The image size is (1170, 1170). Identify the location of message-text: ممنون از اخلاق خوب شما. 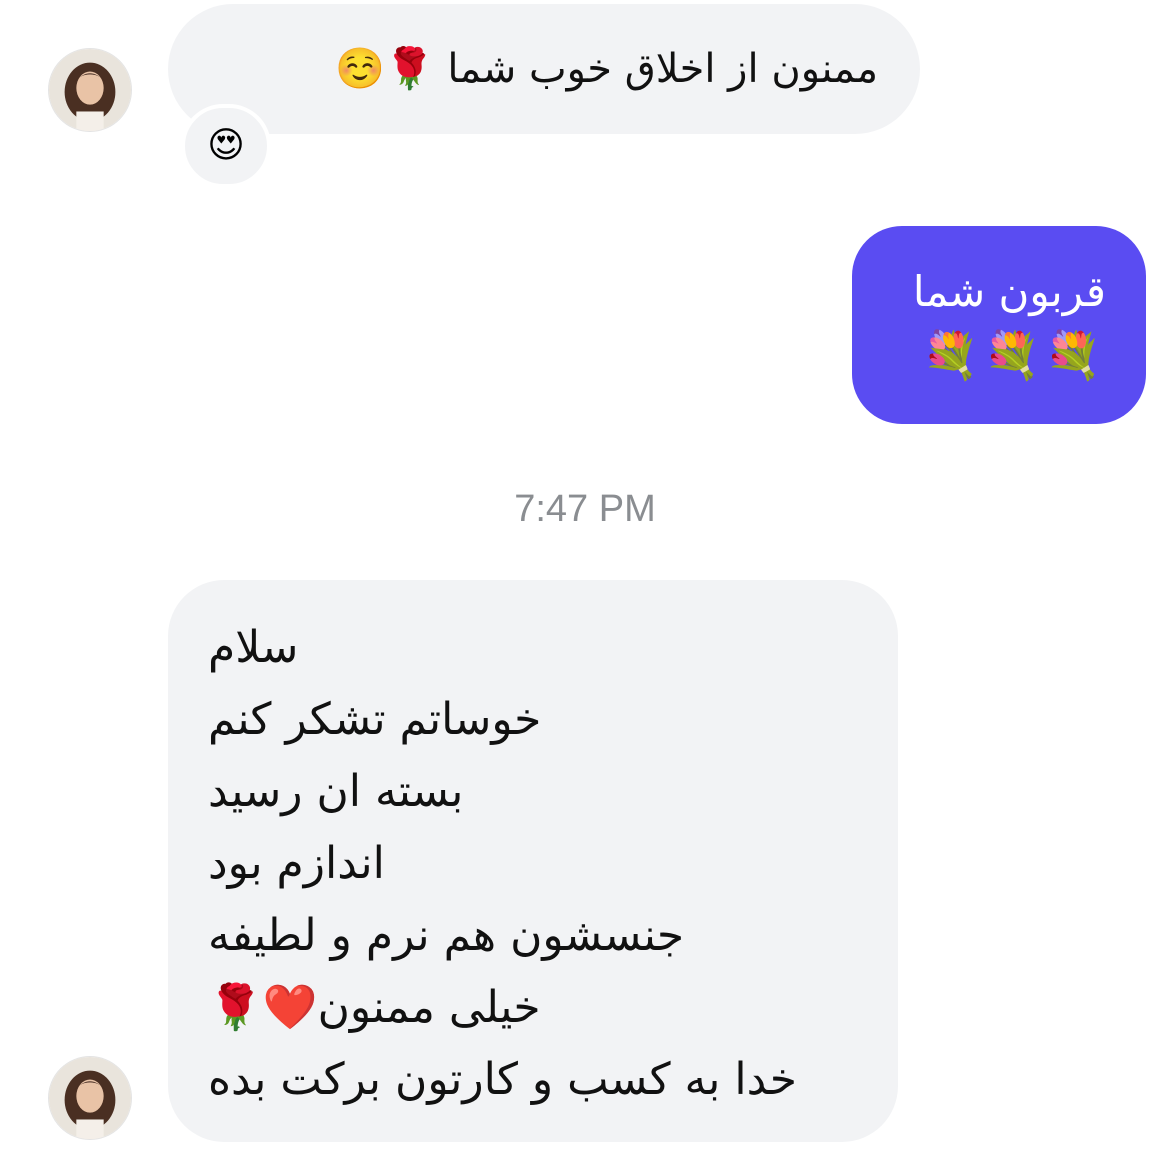
(662, 69).